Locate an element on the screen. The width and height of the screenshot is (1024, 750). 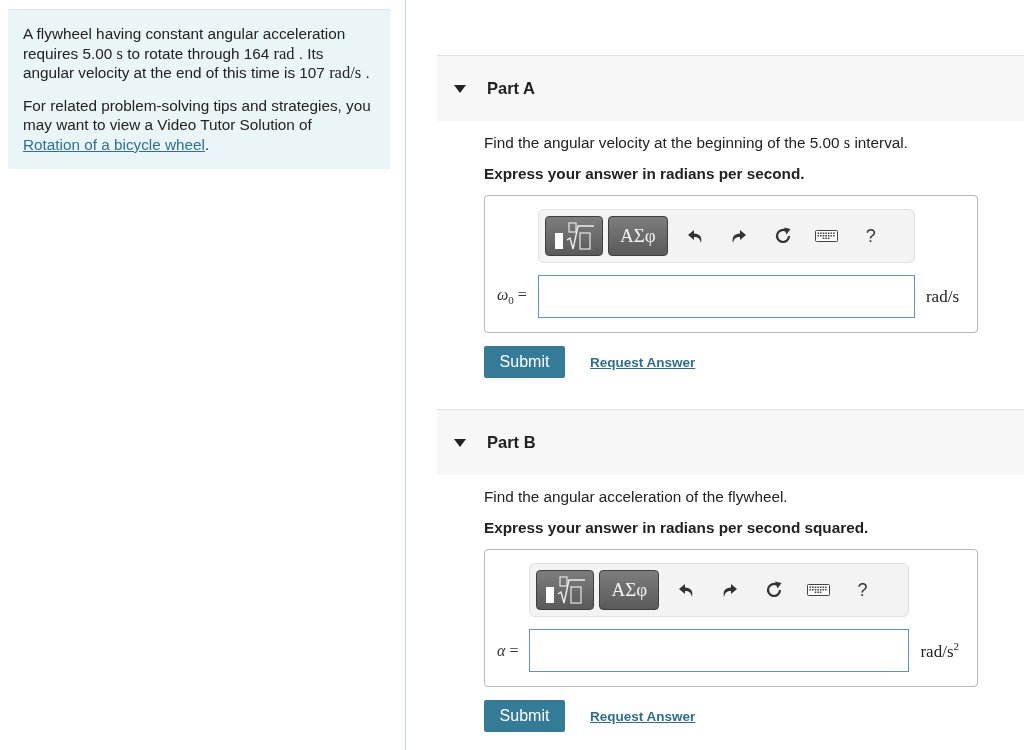
unit-label: rad/s$^{2}$ is located at coordinates (939, 650).